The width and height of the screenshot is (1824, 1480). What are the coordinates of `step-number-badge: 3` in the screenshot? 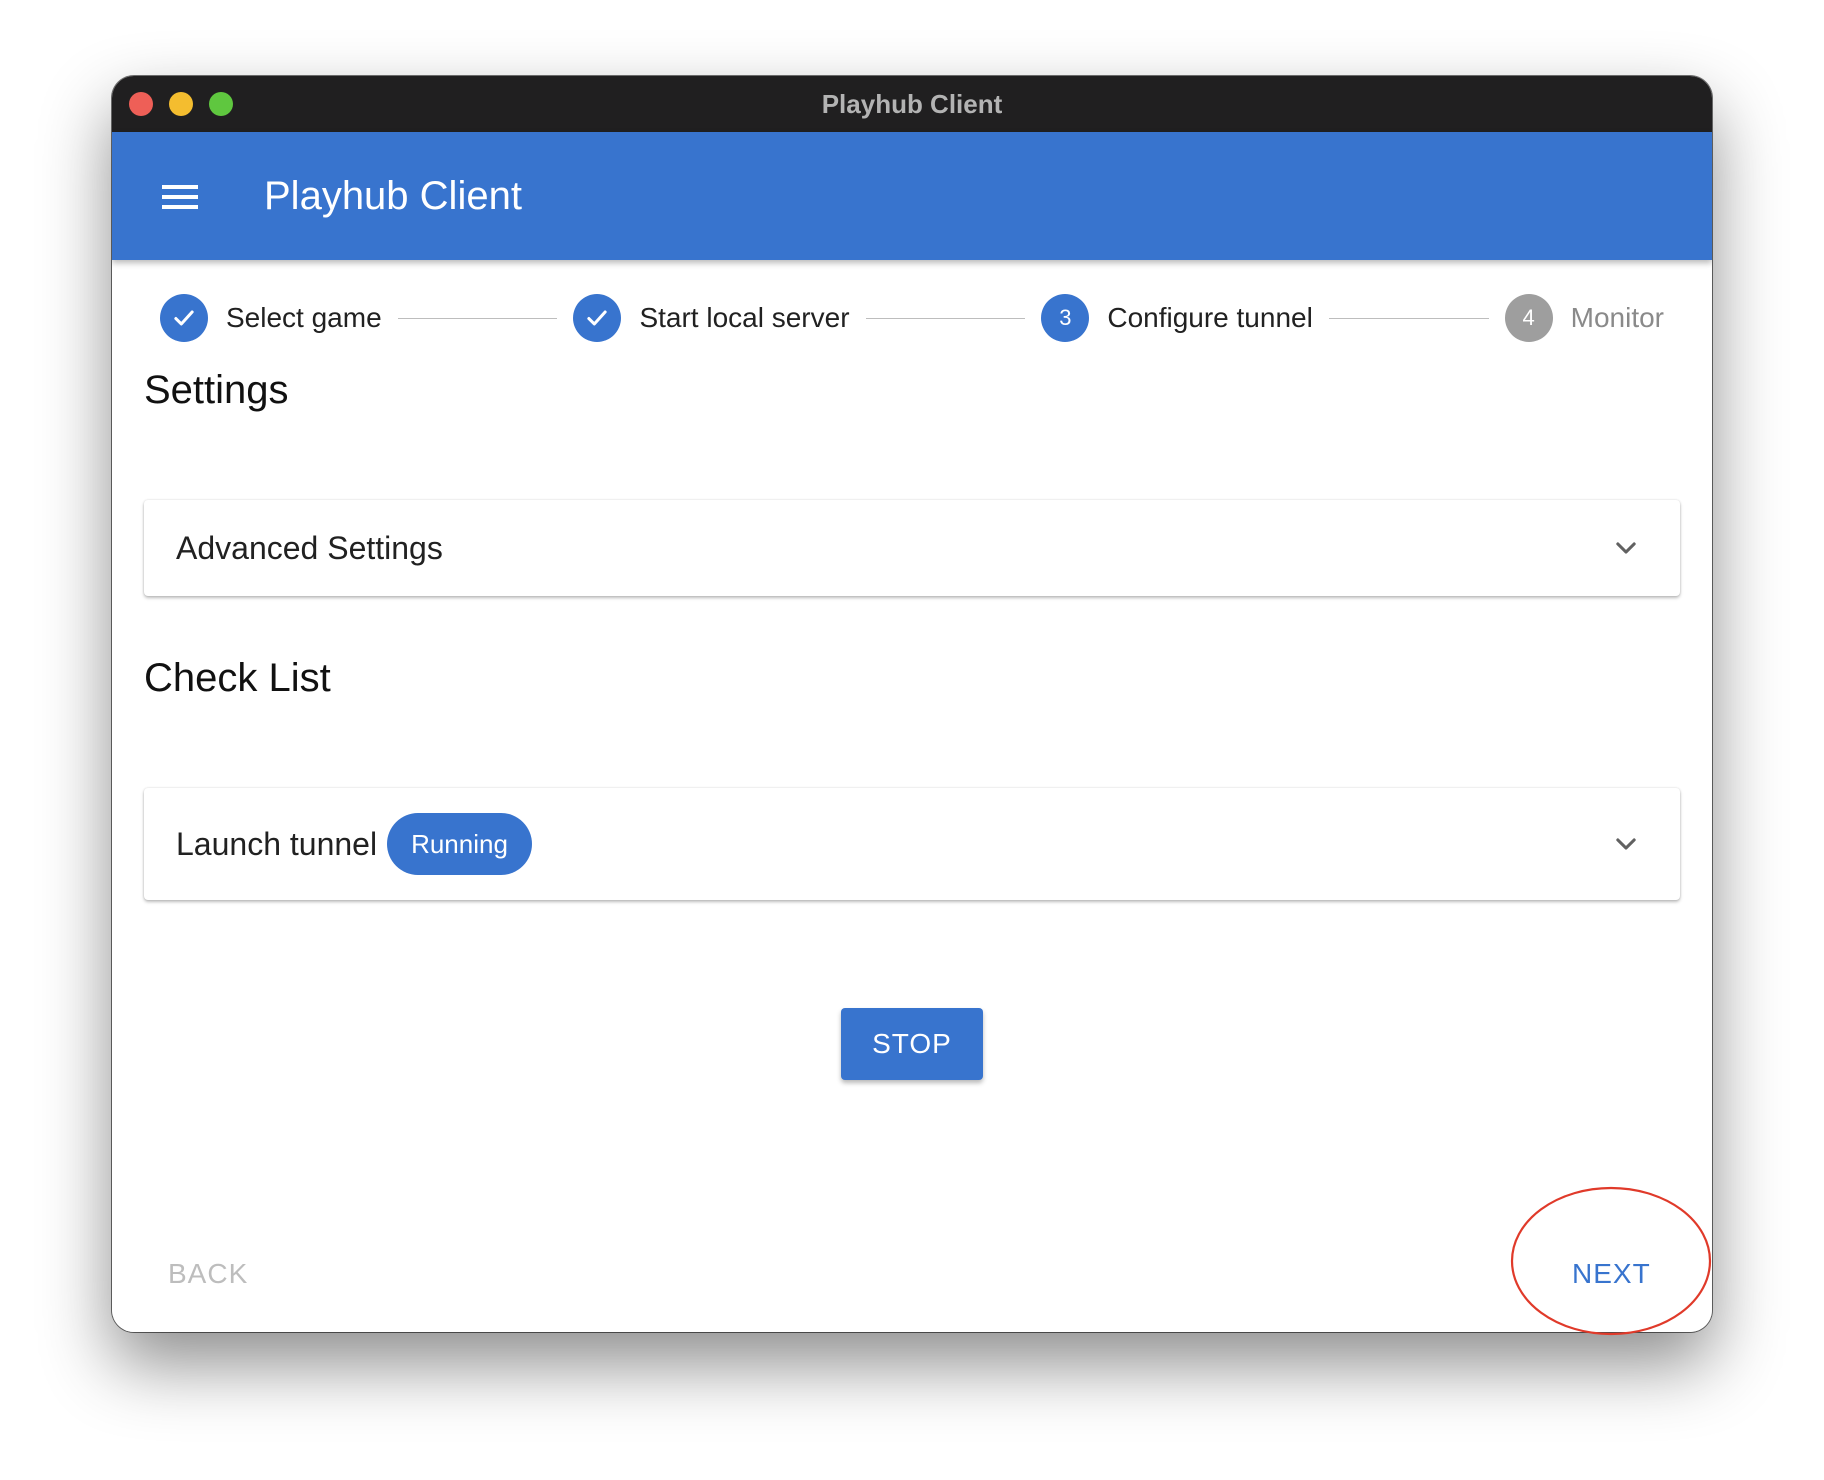 It's located at (1065, 318).